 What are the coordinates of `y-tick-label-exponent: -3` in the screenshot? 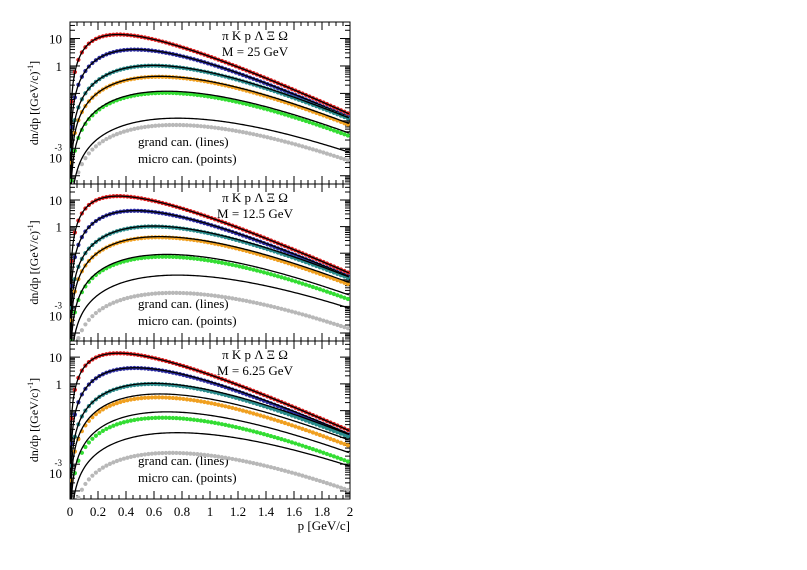 It's located at (59, 305).